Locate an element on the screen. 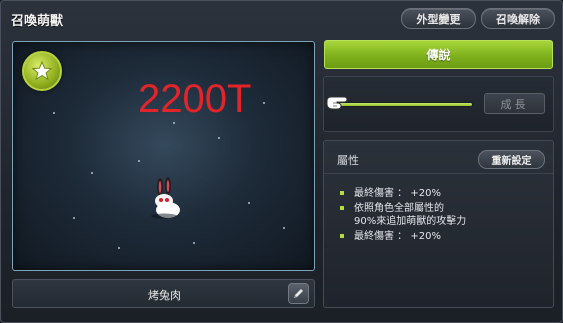 This screenshot has width=563, height=323. grow-button: 成長 is located at coordinates (514, 103).